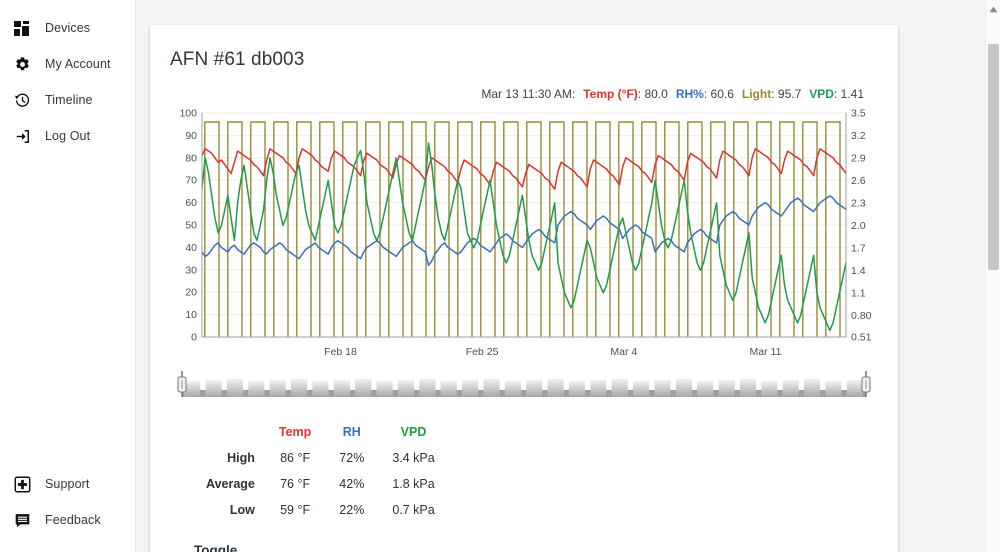  I want to click on sidebar-item-support: Support, so click(67, 484).